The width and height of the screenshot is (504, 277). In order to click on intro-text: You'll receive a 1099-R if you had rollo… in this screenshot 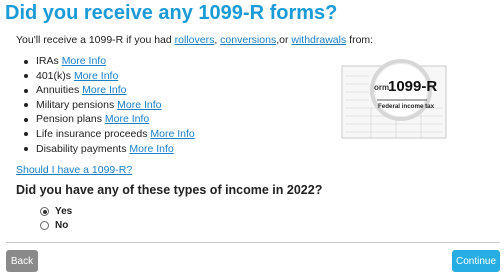, I will do `click(194, 40)`.